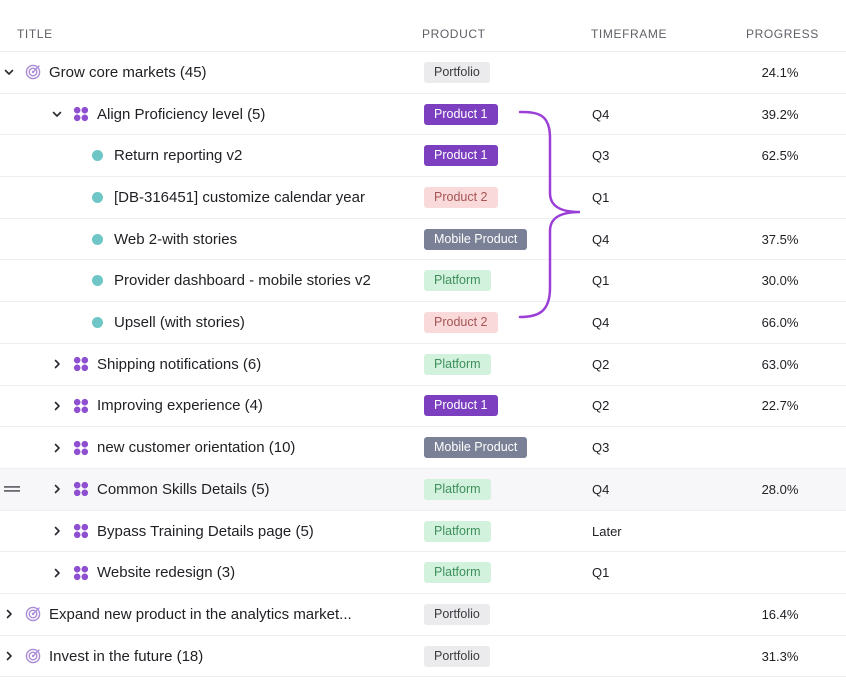  I want to click on column-header-progress: PROGRESS, so click(782, 34).